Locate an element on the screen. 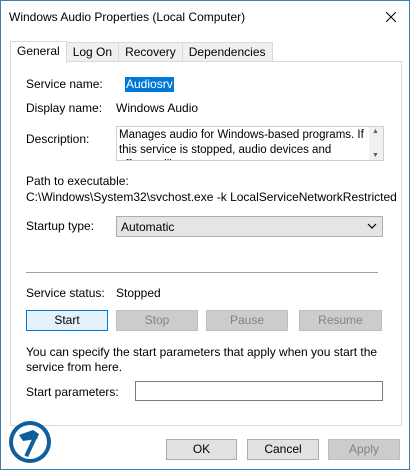  description-scrollbar: ▲ ▼ is located at coordinates (376, 143).